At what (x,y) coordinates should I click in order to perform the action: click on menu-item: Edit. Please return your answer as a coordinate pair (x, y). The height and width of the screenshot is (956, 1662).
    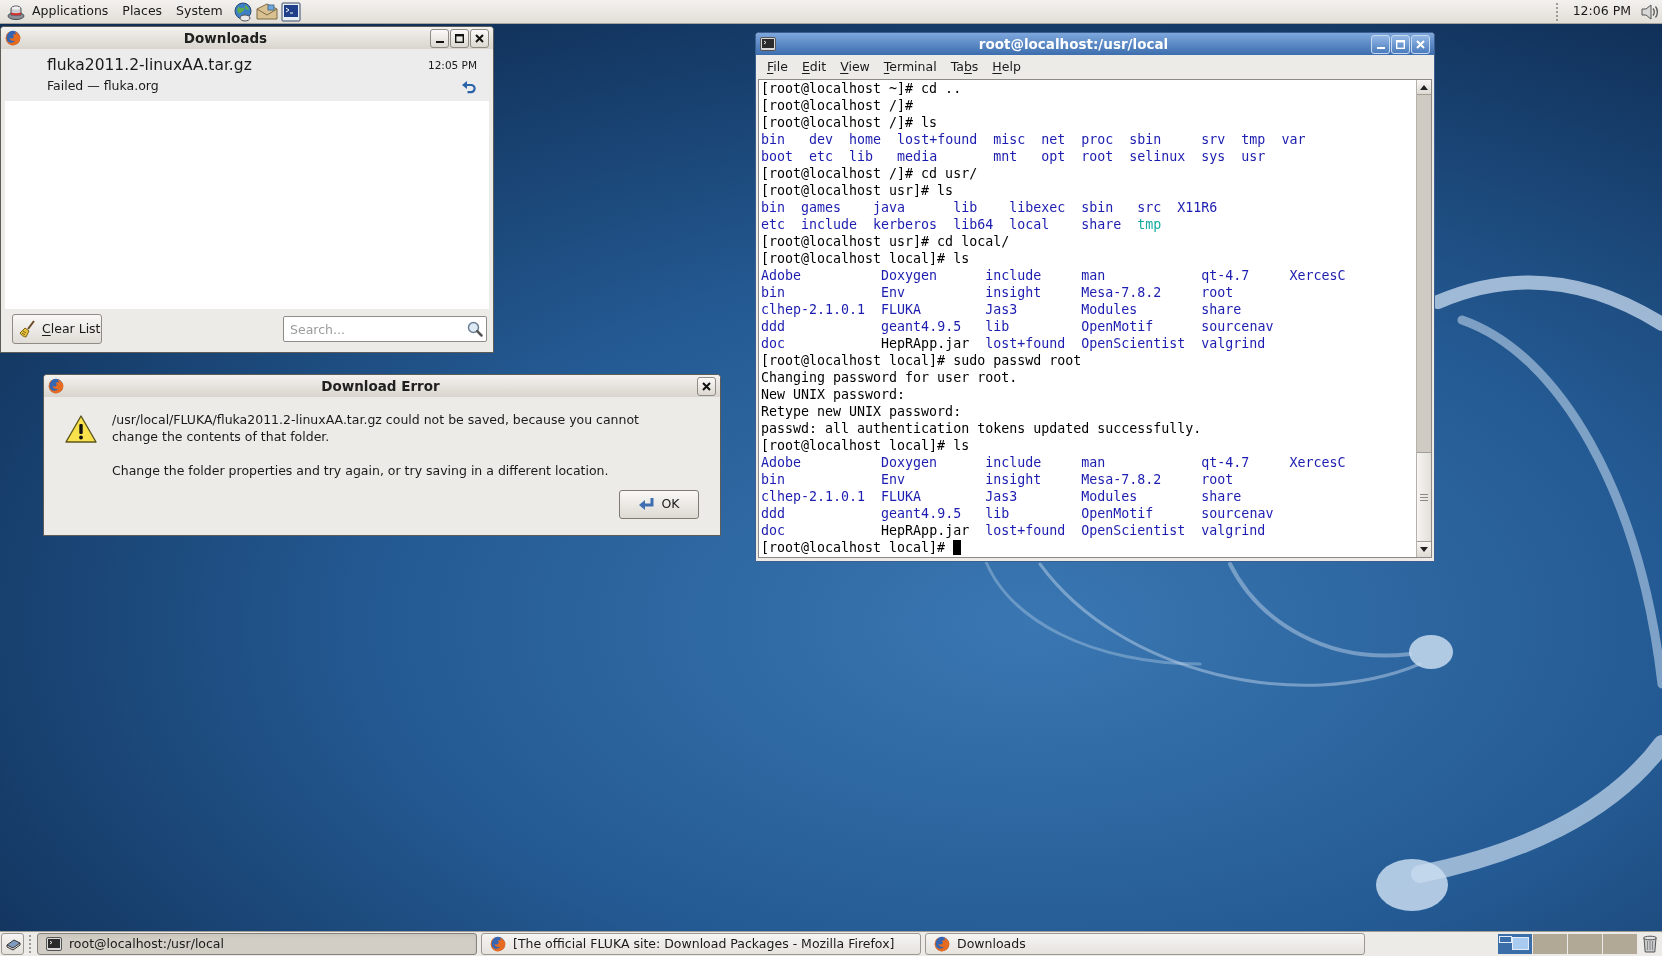
    Looking at the image, I should click on (814, 67).